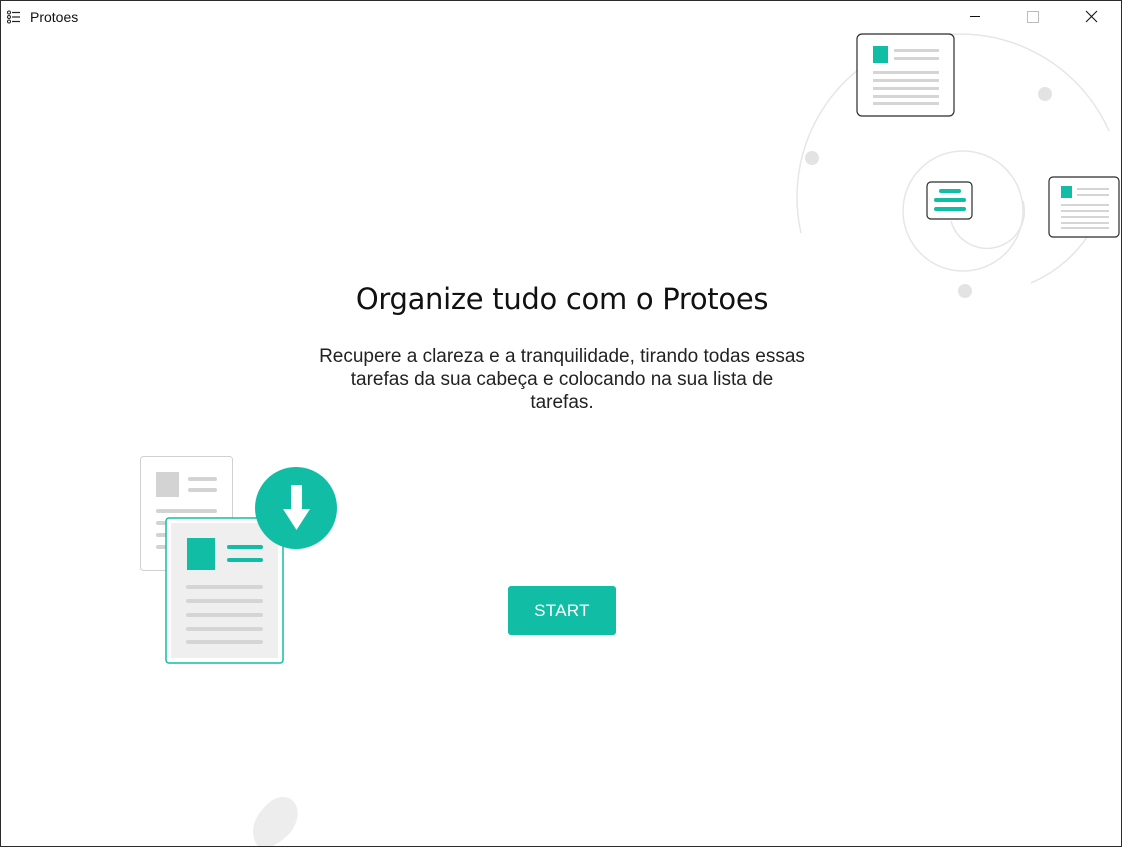  What do you see at coordinates (905, 75) in the screenshot?
I see `document-card-icon` at bounding box center [905, 75].